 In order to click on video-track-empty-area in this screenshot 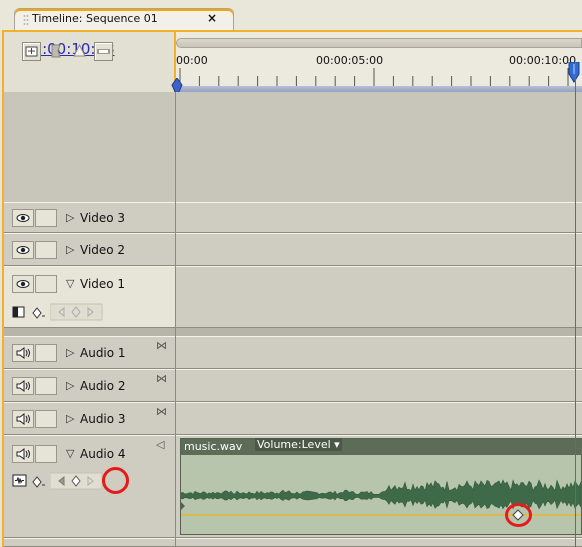, I will do `click(379, 147)`.